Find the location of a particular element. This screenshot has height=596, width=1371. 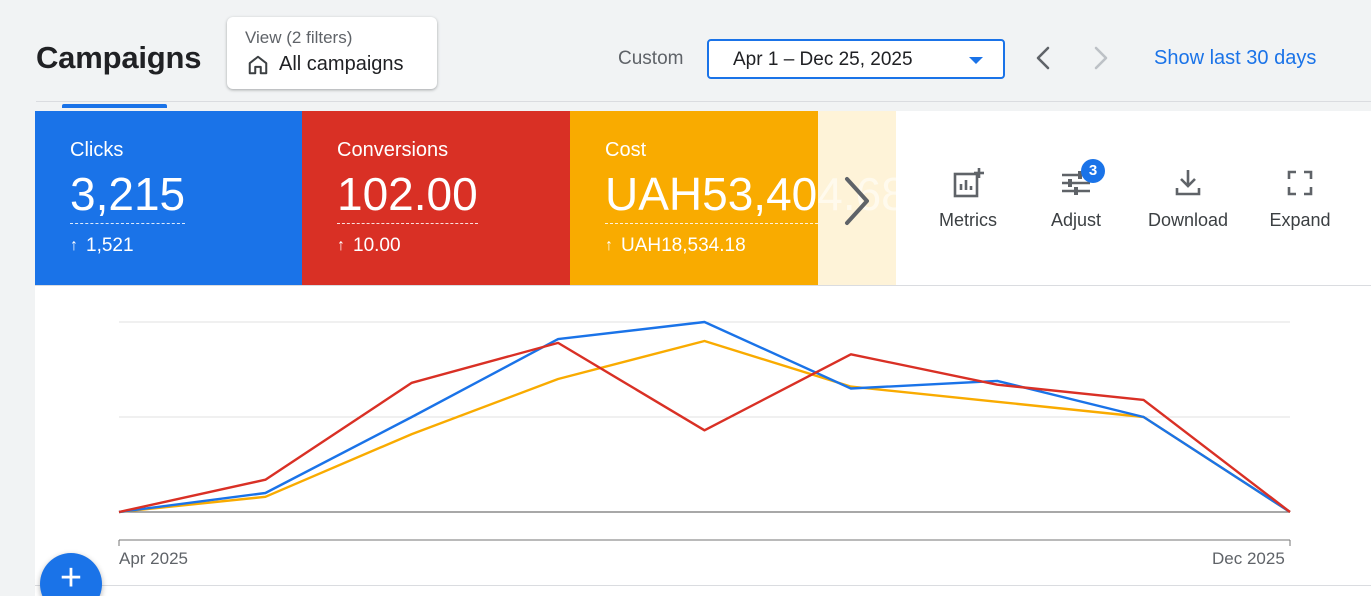

download-button: Download is located at coordinates (1188, 198).